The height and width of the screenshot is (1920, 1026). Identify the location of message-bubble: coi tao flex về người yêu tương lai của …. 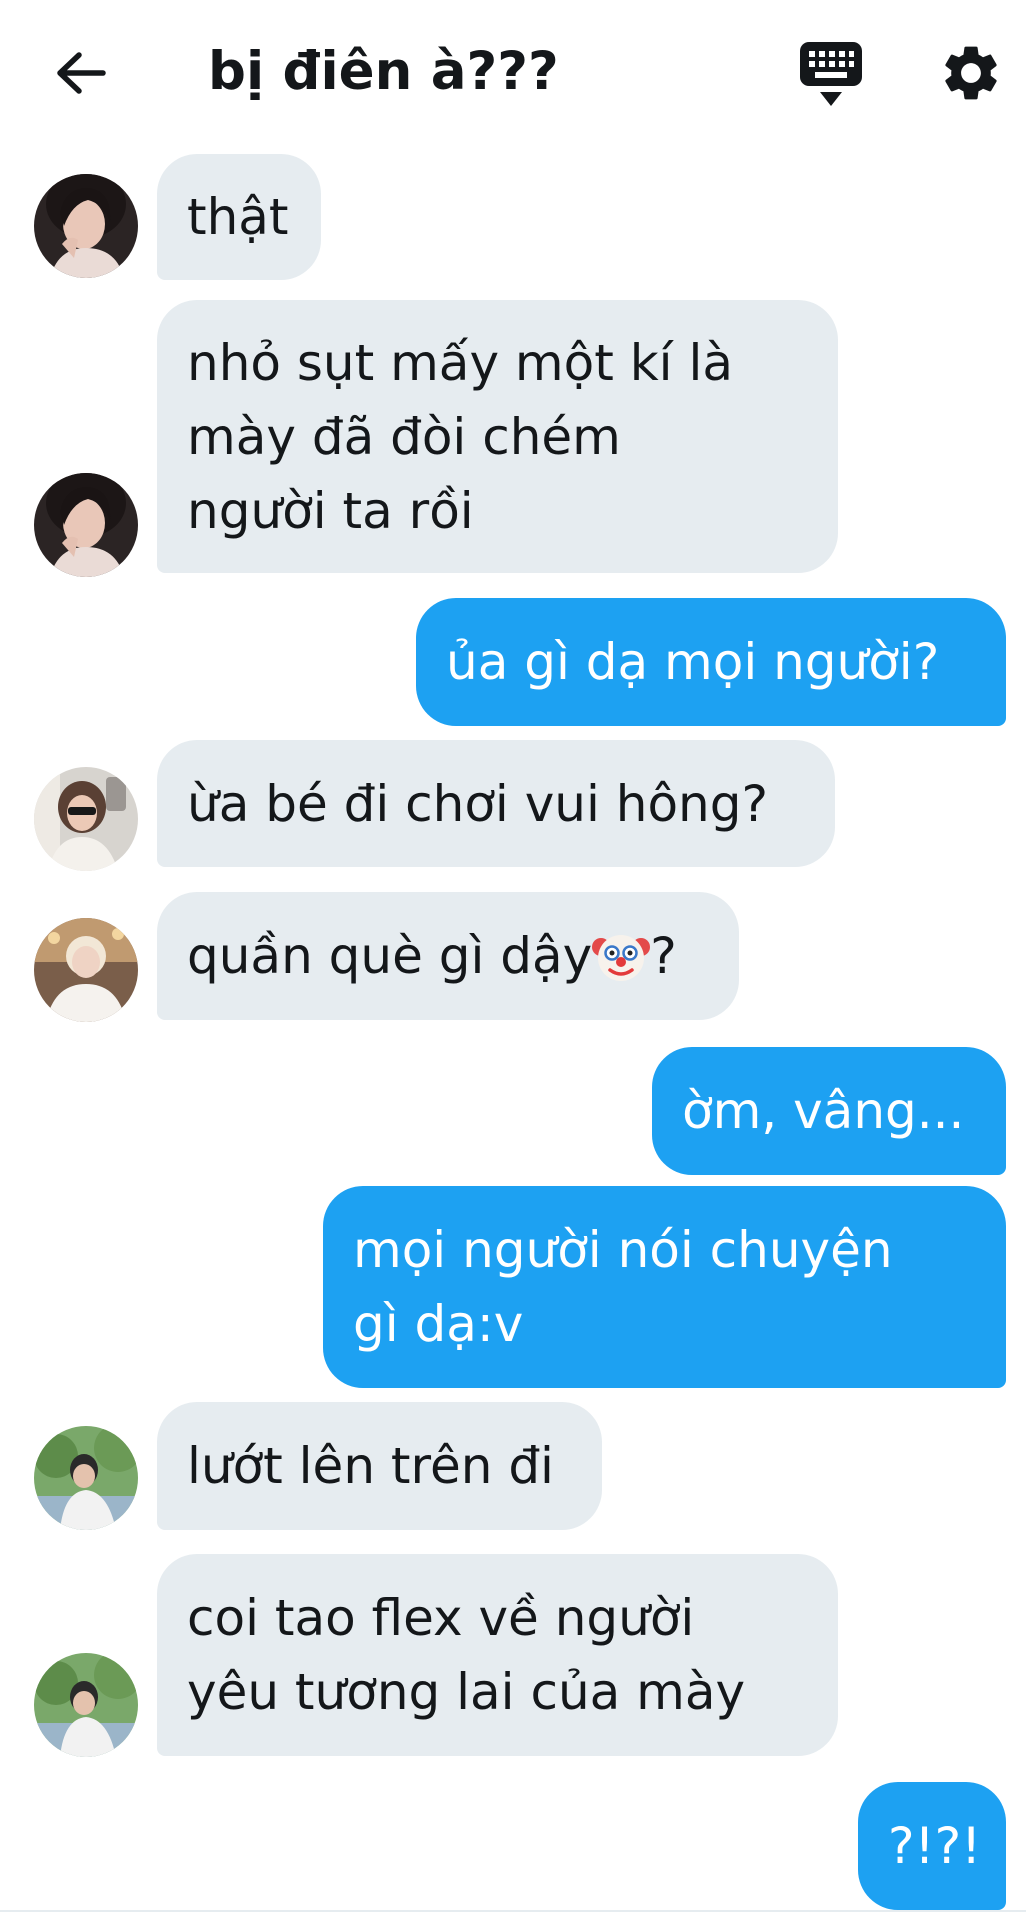
(497, 1655).